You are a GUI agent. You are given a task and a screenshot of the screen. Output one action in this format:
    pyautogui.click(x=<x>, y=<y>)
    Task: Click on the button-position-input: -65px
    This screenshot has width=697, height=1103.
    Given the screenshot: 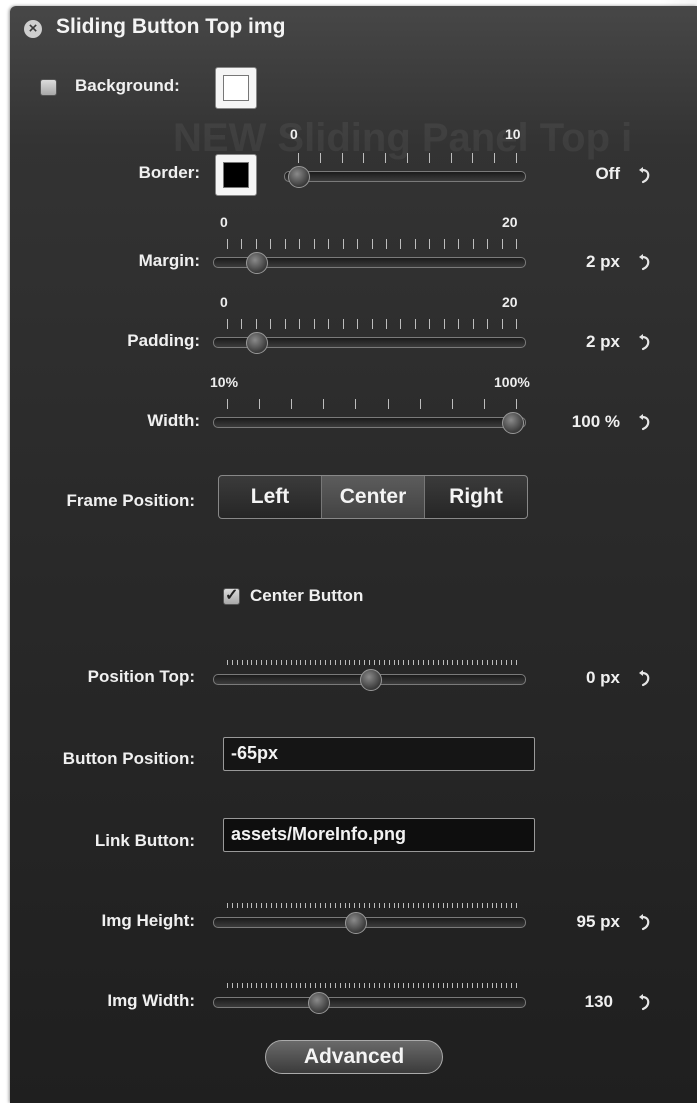 What is the action you would take?
    pyautogui.click(x=379, y=754)
    